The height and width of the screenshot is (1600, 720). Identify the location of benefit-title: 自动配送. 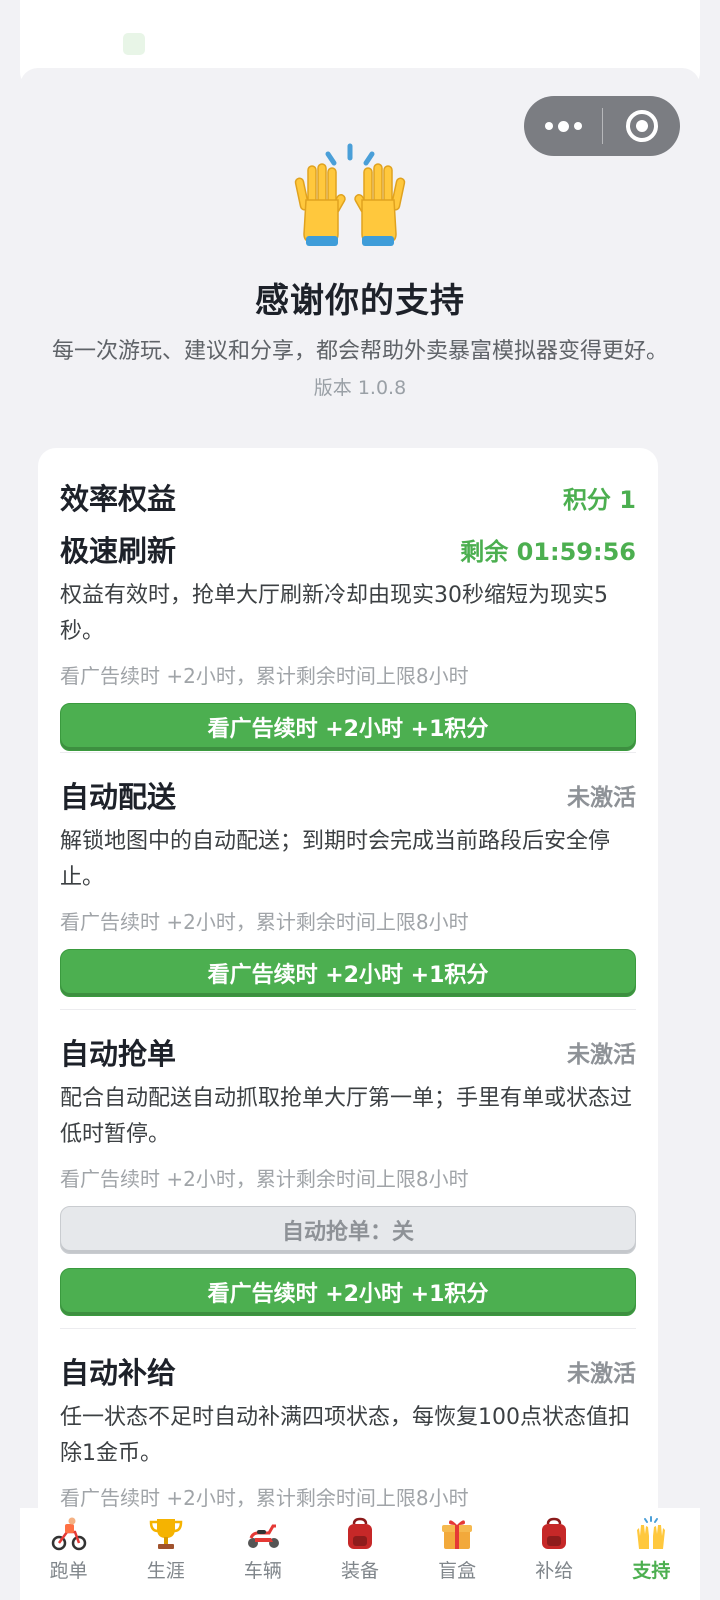
(118, 797).